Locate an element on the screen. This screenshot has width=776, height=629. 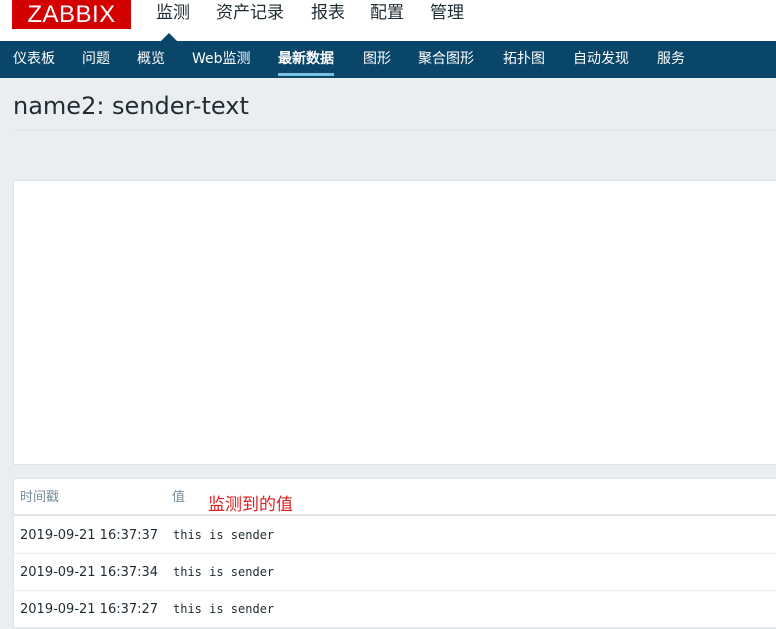
main-menu-administration: 管理 is located at coordinates (447, 20).